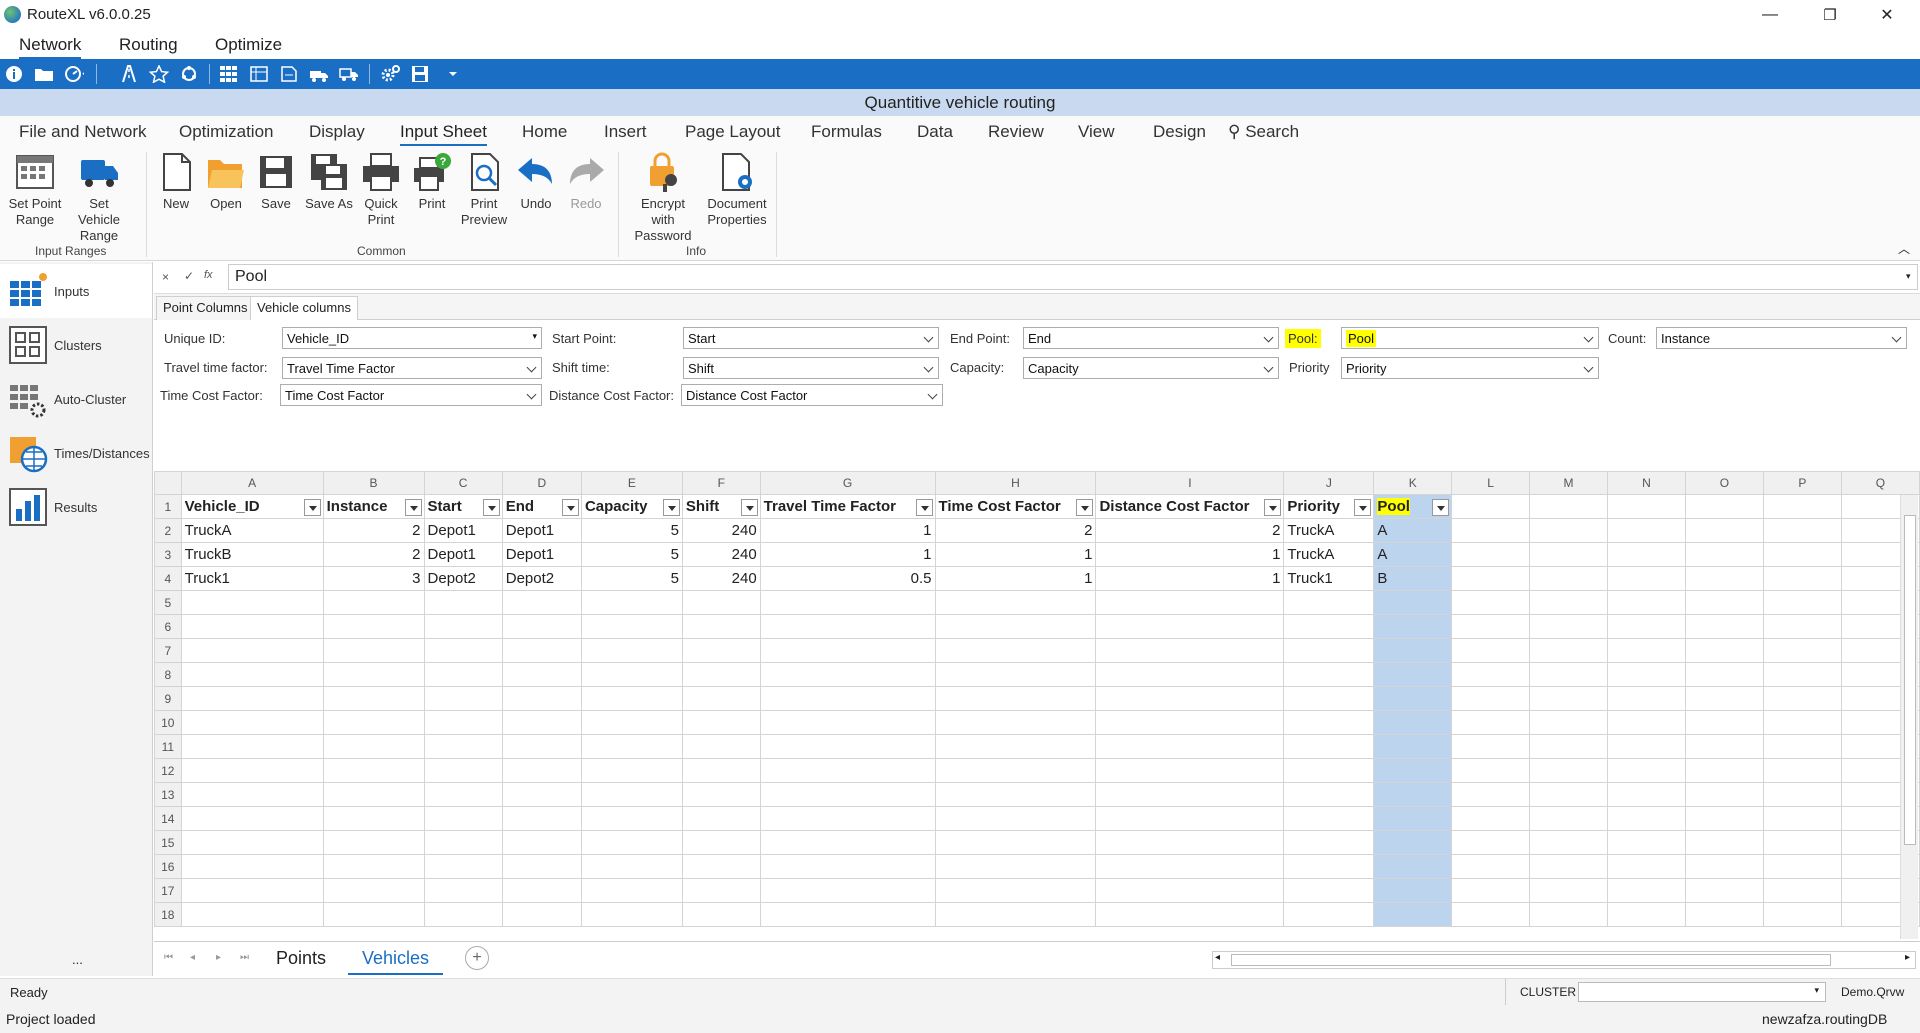  Describe the element at coordinates (544, 132) in the screenshot. I see `tab-home: Home` at that location.